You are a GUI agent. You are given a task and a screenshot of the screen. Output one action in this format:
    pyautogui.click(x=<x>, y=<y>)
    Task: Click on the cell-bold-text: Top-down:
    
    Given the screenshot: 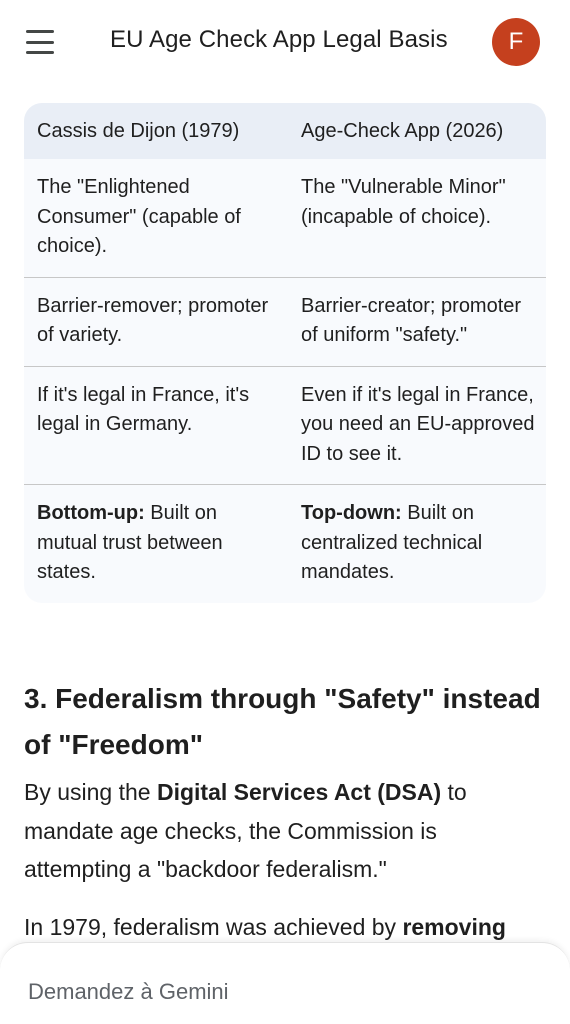 What is the action you would take?
    pyautogui.click(x=351, y=513)
    